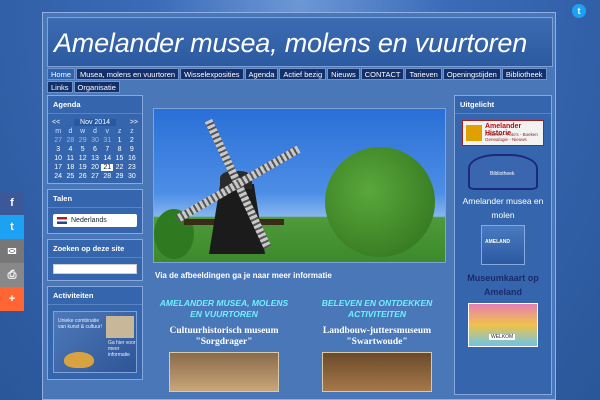  Describe the element at coordinates (119, 158) in the screenshot. I see `calendar-day: 15` at that location.